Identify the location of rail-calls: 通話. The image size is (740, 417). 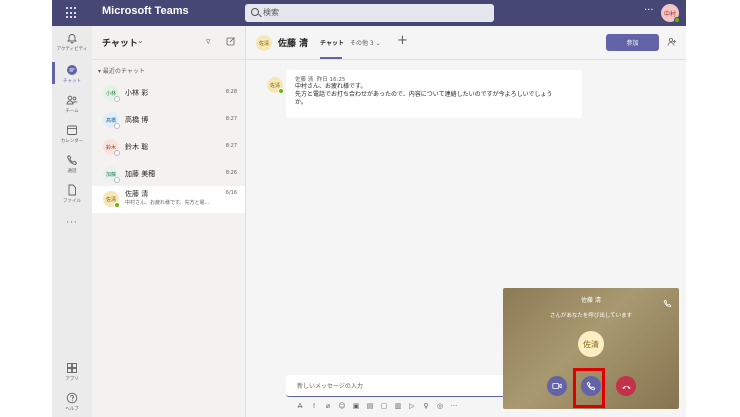
(72, 164).